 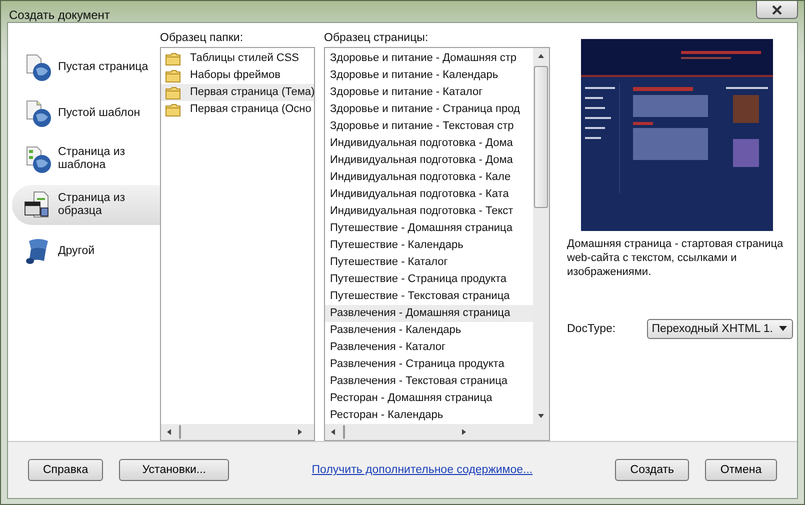 I want to click on page-item: Индивидуальная подготовка - Текст, so click(x=429, y=211).